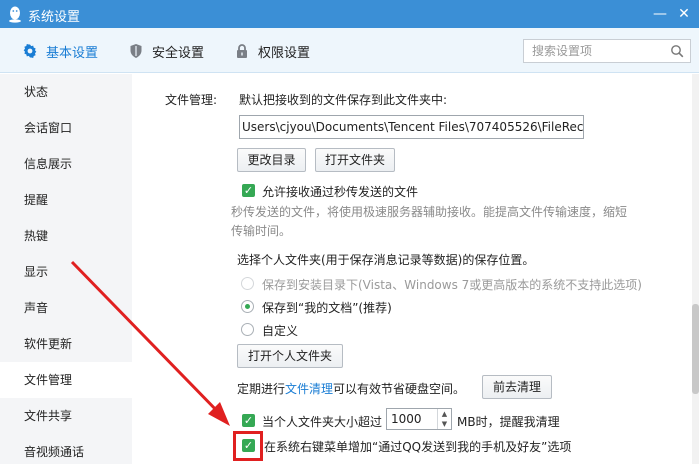 This screenshot has width=699, height=464. I want to click on context-menu-checkbox: ✓, so click(248, 445).